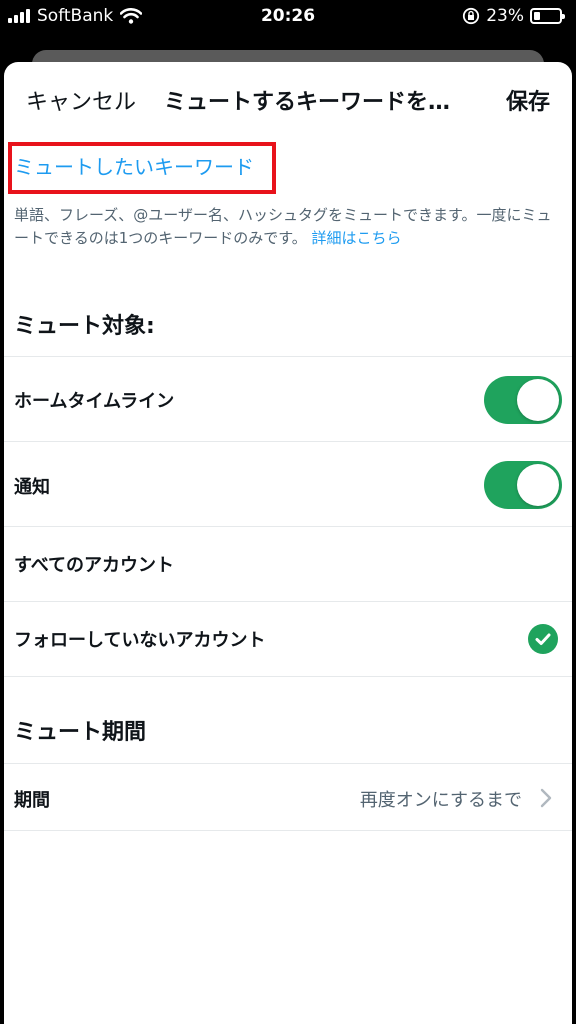 This screenshot has width=576, height=1024. I want to click on navigation-bar: キャンセル ミュートするキーワードを… 保存, so click(288, 98).